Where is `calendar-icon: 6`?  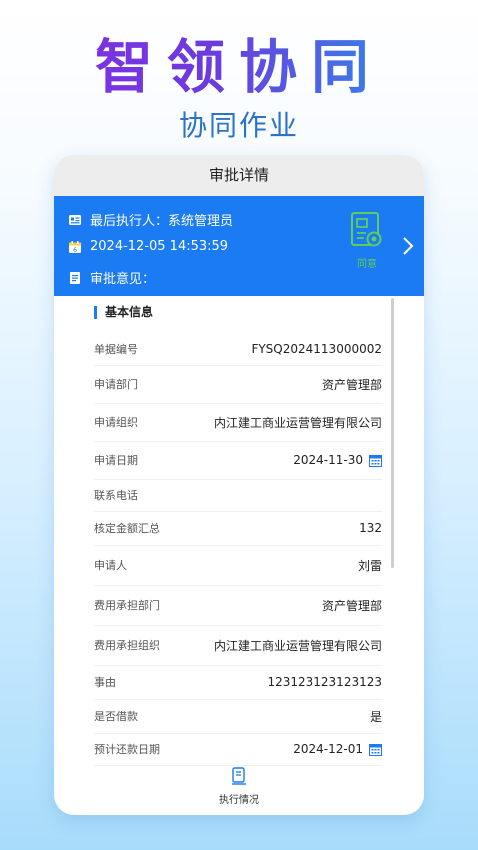 calendar-icon: 6 is located at coordinates (75, 247).